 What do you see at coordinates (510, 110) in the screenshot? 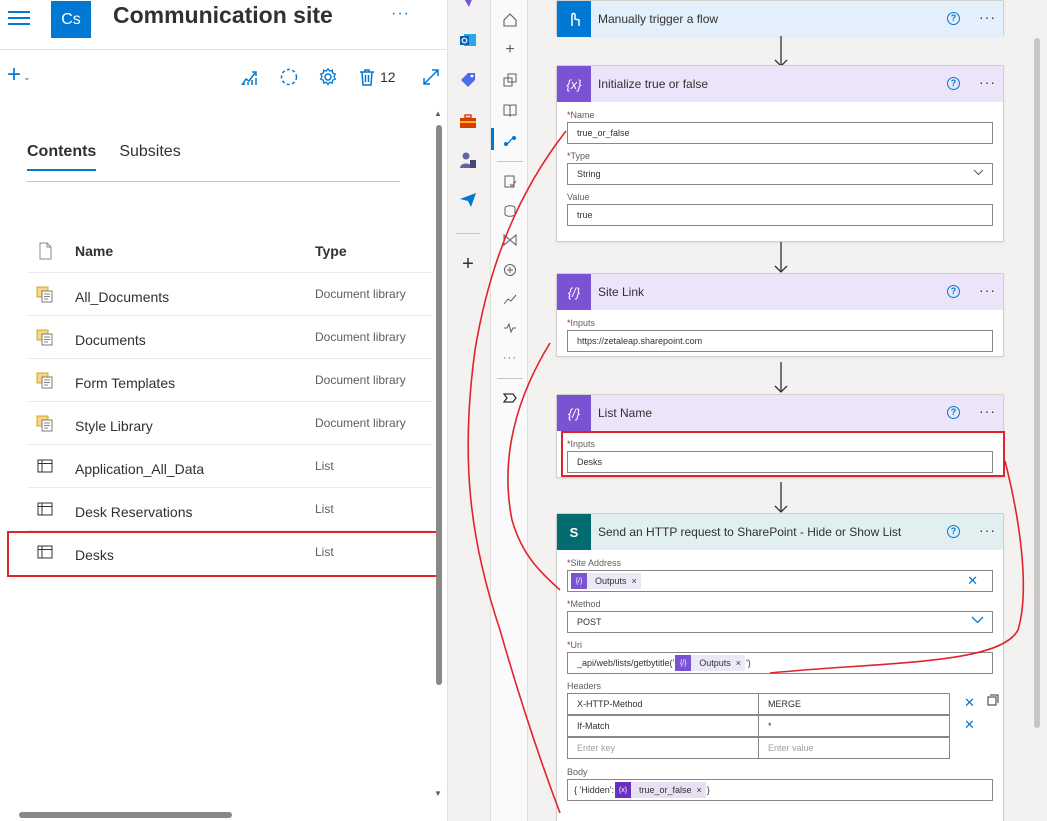
I see `learn-icon` at bounding box center [510, 110].